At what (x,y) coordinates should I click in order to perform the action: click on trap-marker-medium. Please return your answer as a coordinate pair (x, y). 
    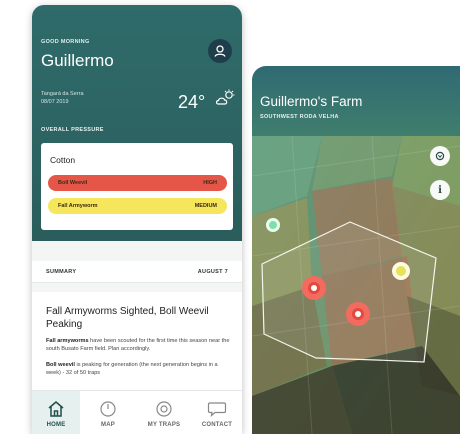
    Looking at the image, I should click on (401, 271).